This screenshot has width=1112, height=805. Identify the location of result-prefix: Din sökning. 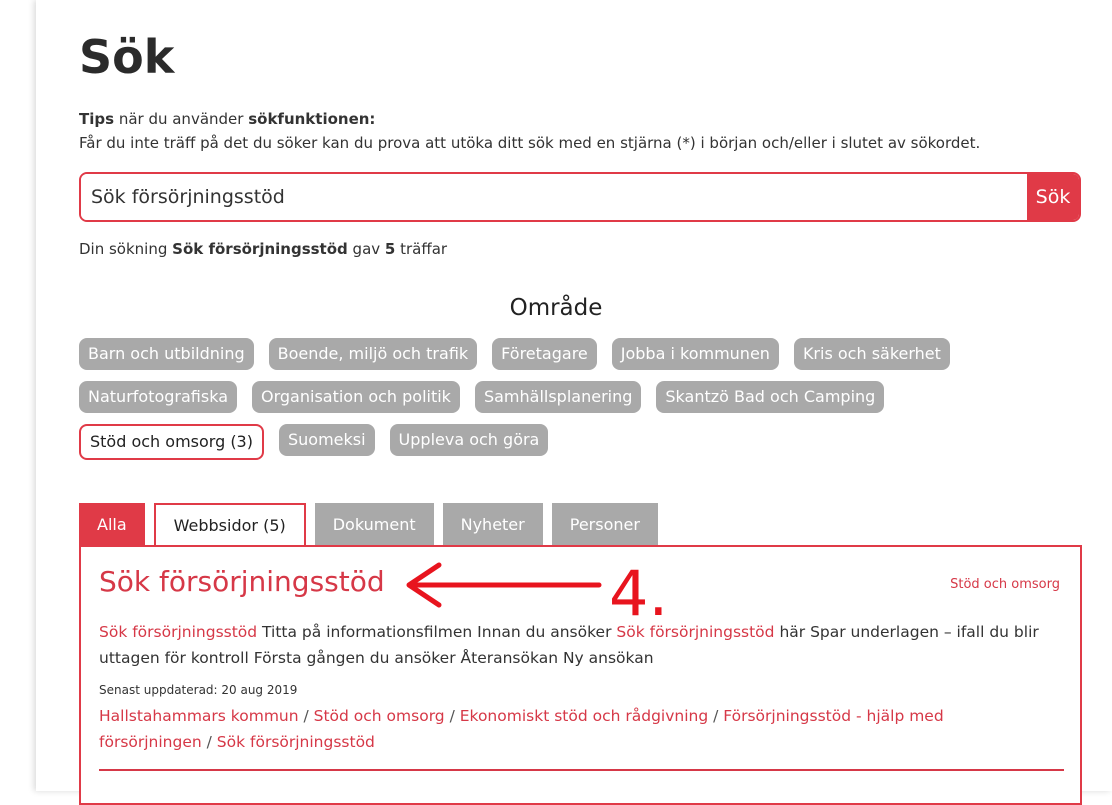
(126, 249).